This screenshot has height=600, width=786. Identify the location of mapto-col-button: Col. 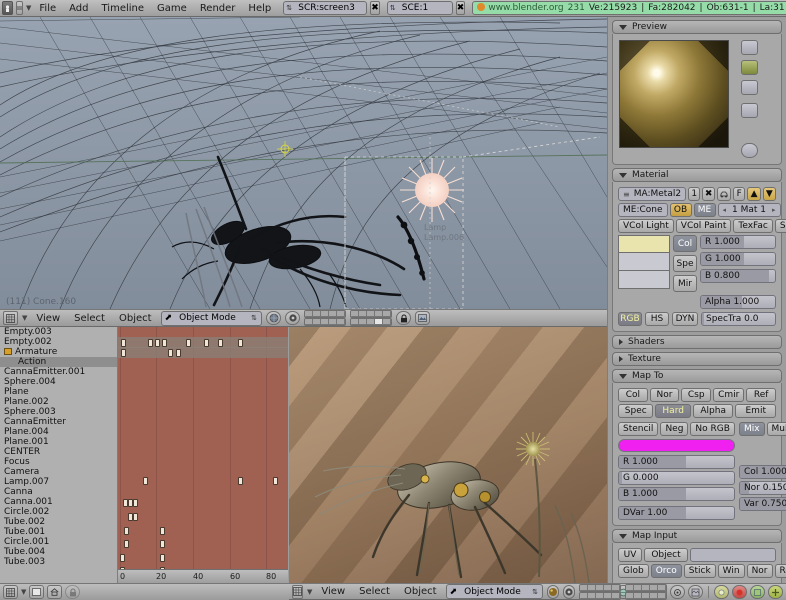
(633, 395).